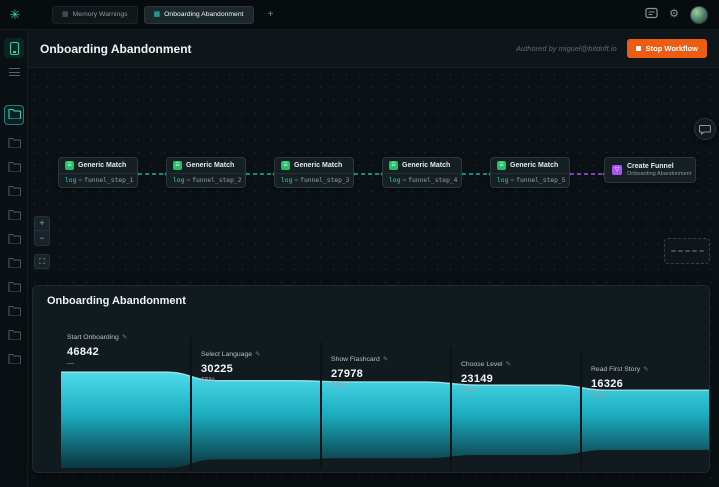 The height and width of the screenshot is (487, 719). Describe the element at coordinates (659, 174) in the screenshot. I see `node-subtitle: Onboarding Abandonment` at that location.